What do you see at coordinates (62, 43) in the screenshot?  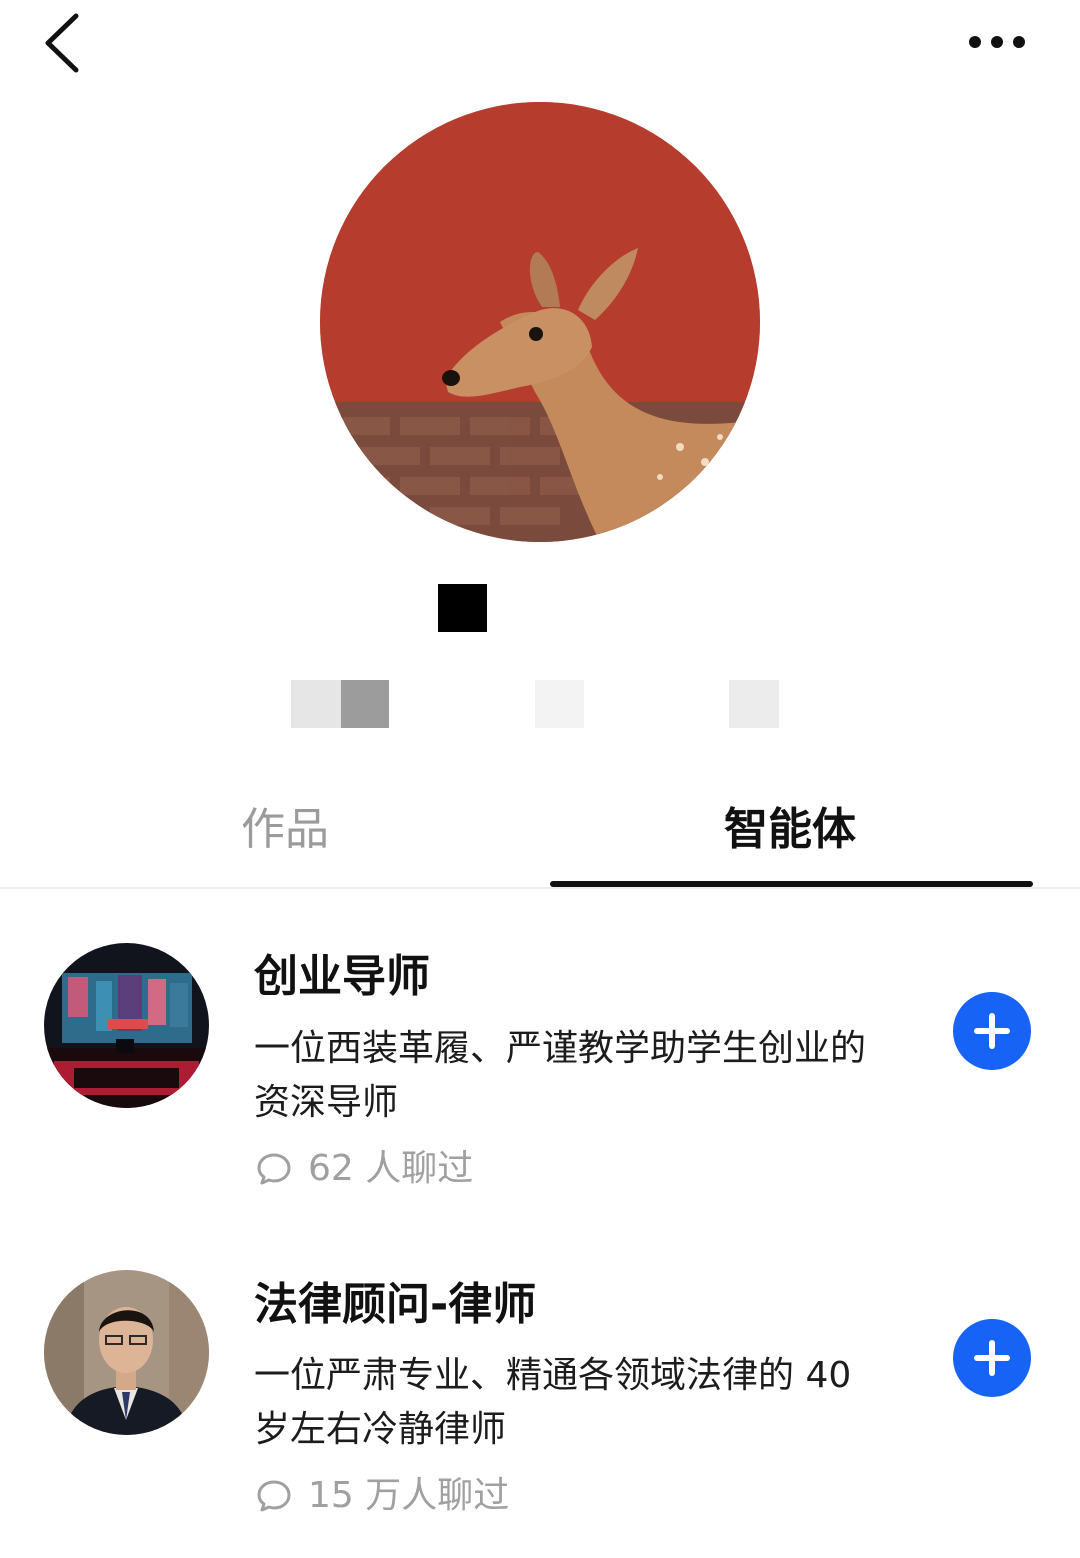 I see `chevron-left-icon` at bounding box center [62, 43].